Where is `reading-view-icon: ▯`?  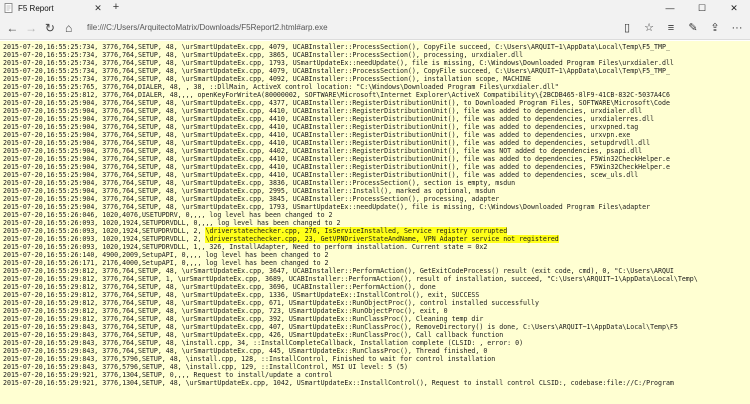 reading-view-icon: ▯ is located at coordinates (627, 28).